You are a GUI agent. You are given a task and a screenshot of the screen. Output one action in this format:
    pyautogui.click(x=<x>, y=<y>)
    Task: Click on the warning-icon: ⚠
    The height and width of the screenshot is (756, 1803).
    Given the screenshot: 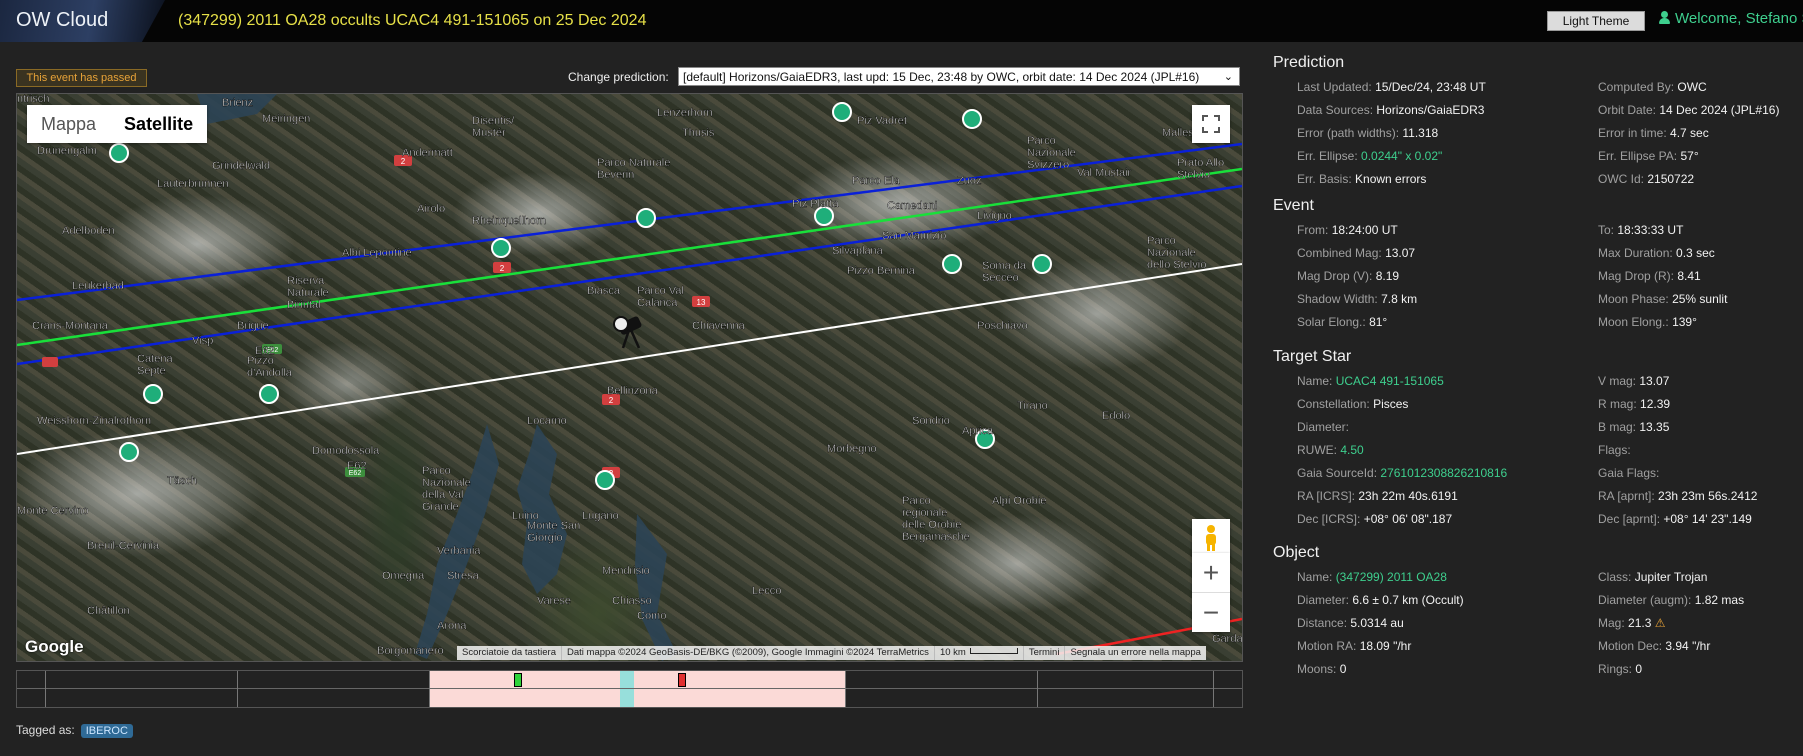 What is the action you would take?
    pyautogui.click(x=1660, y=623)
    